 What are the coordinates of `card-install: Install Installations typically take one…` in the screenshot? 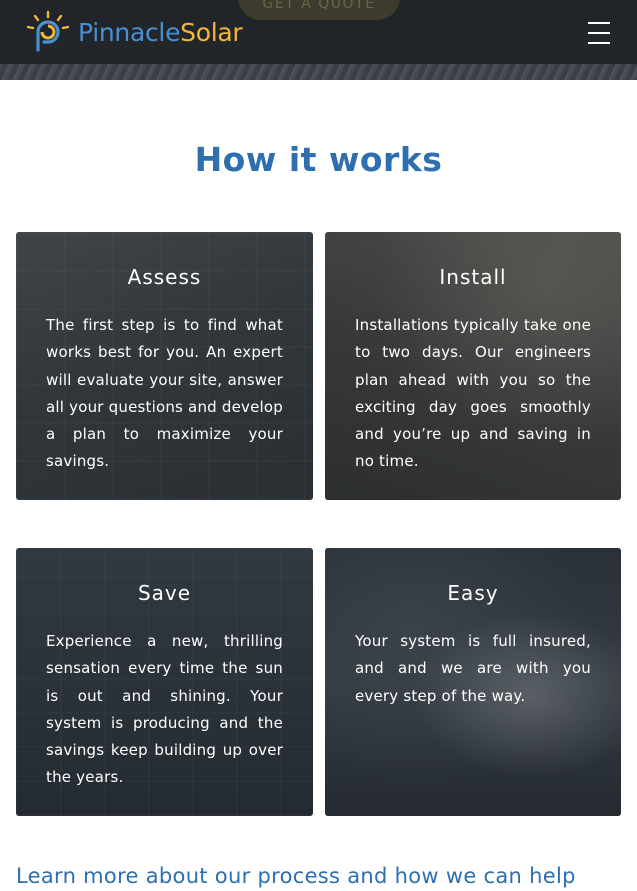 It's located at (473, 366).